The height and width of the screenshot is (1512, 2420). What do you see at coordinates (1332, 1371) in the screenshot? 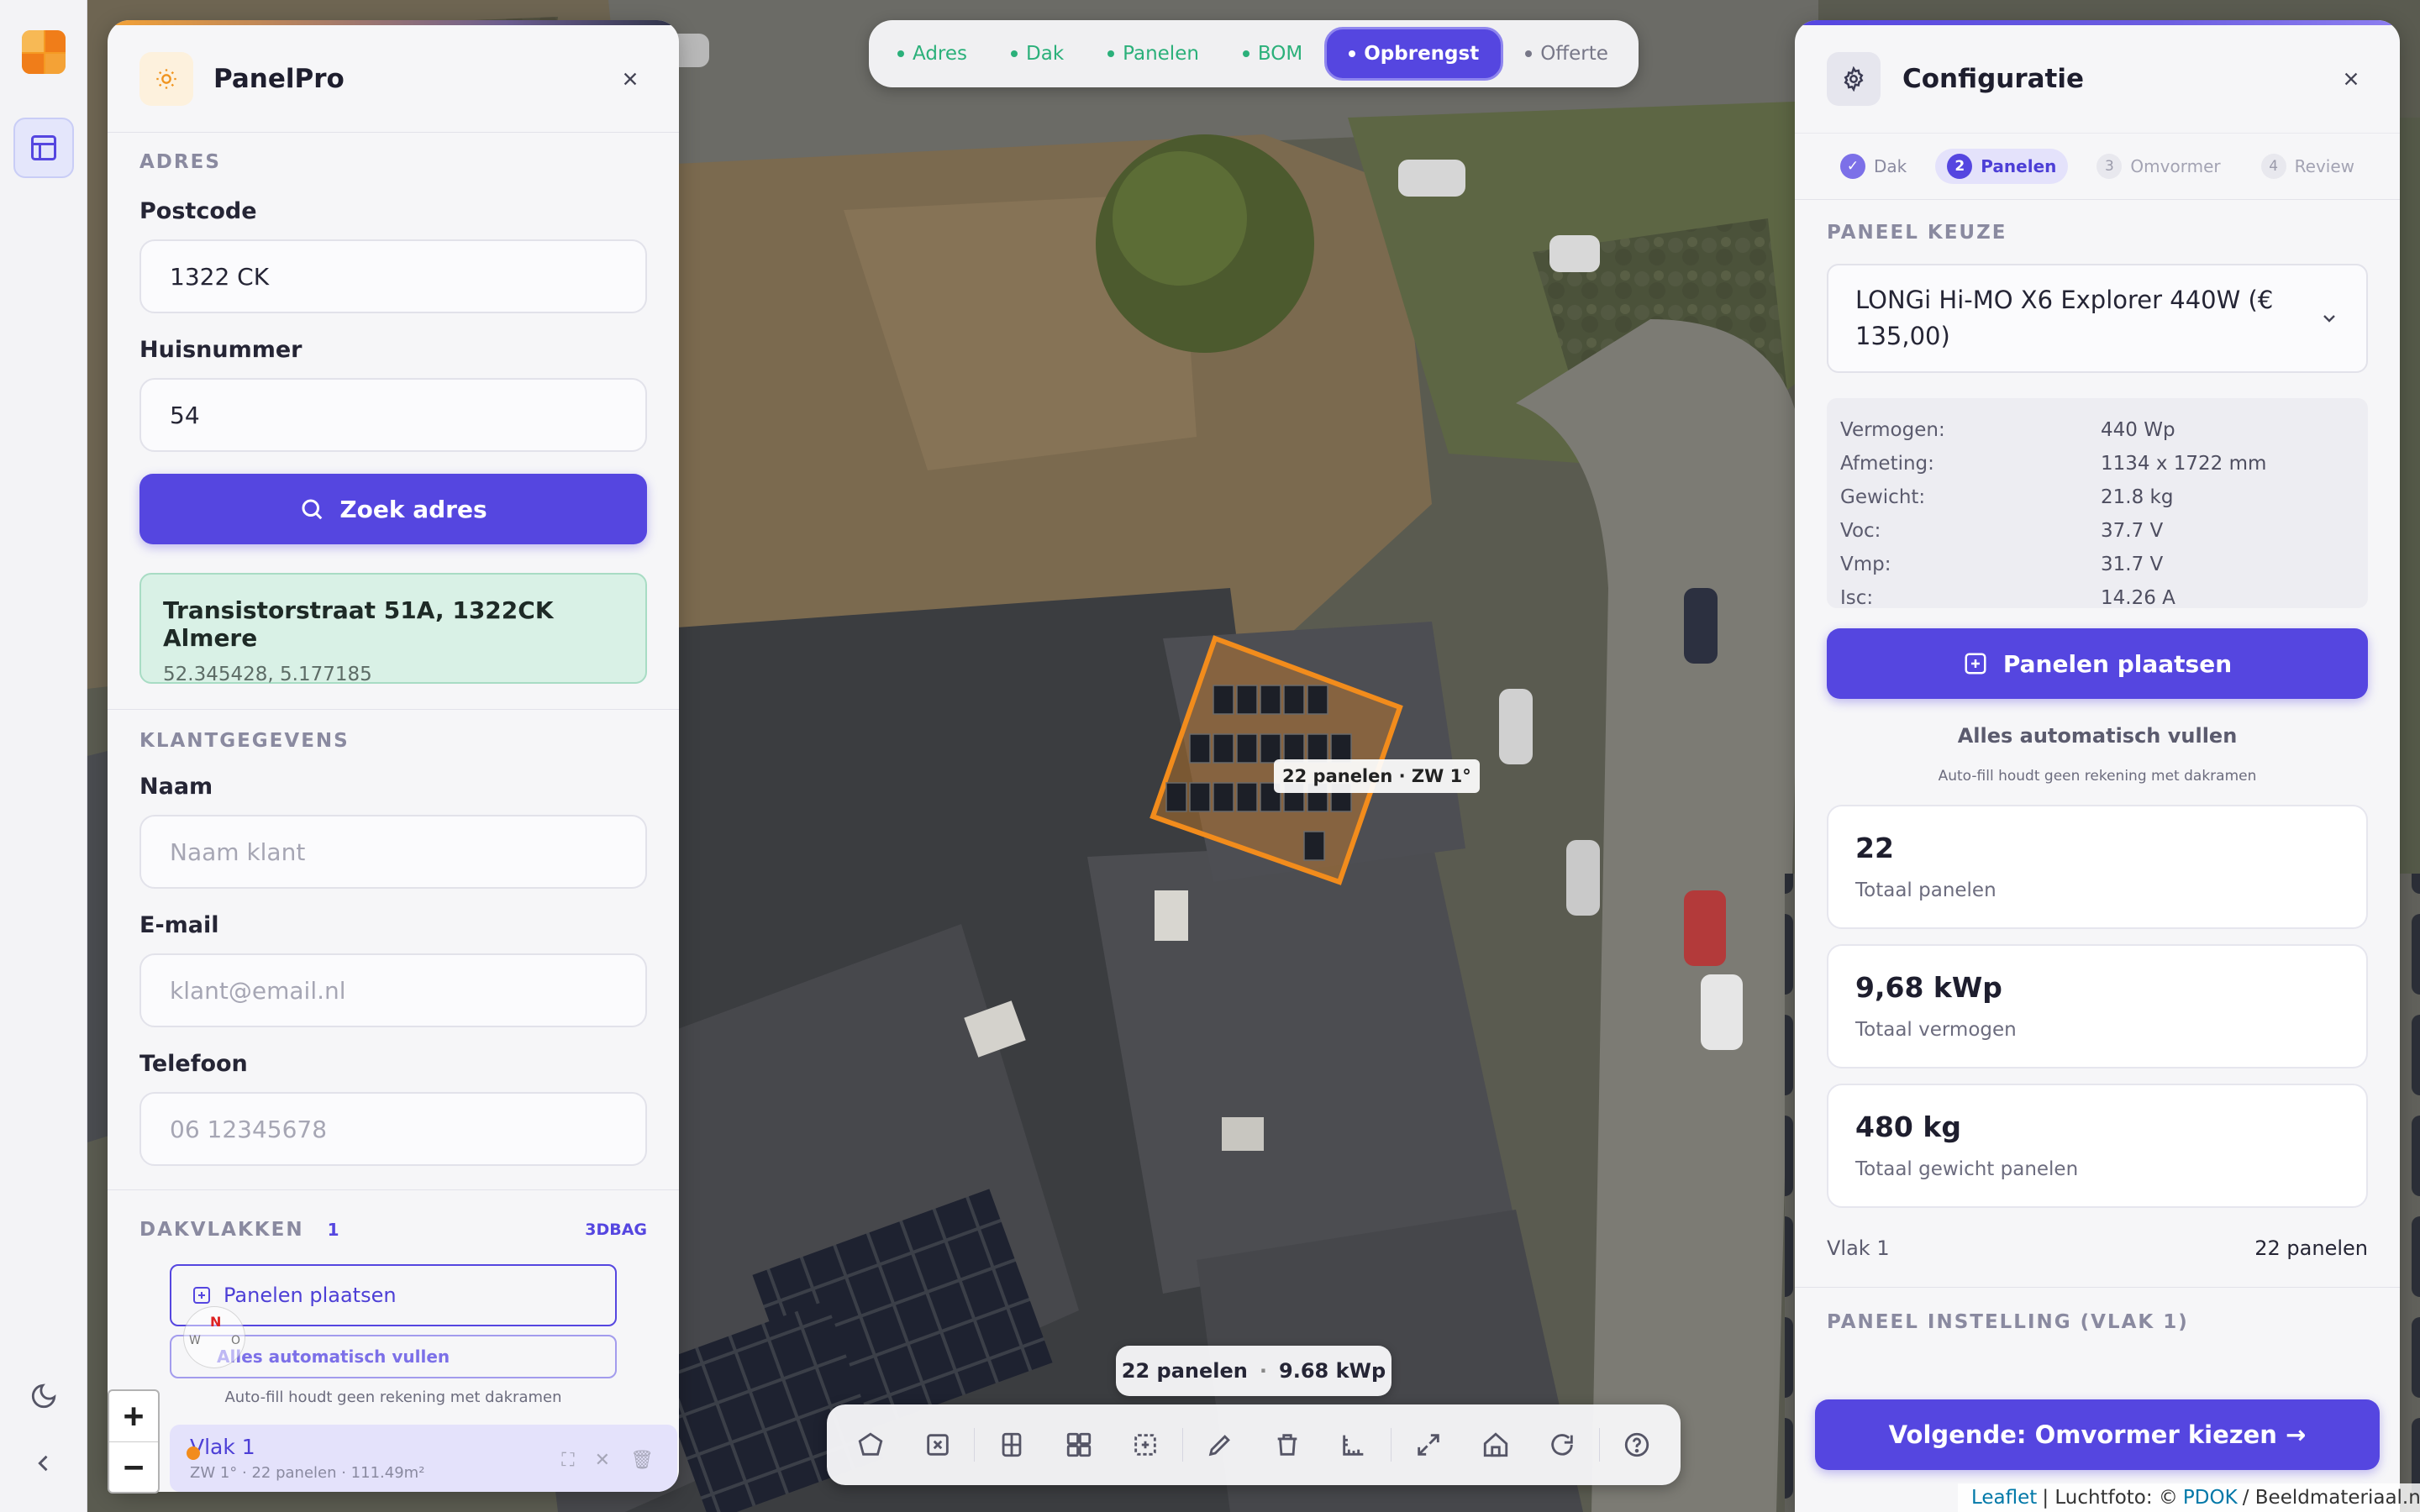
I see `summary-power: 9.68 kWp` at bounding box center [1332, 1371].